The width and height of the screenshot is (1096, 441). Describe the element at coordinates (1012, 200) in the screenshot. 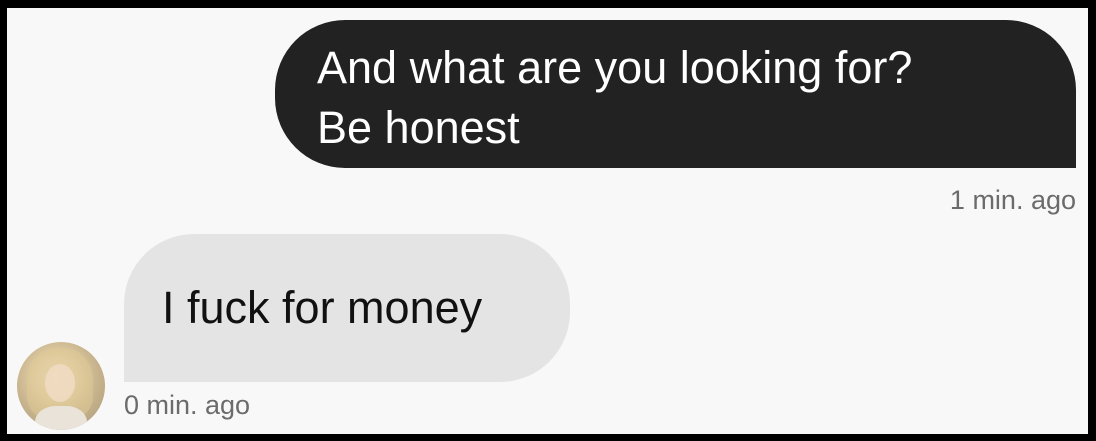

I see `outgoing-message-timestamp: 1 min. ago` at that location.